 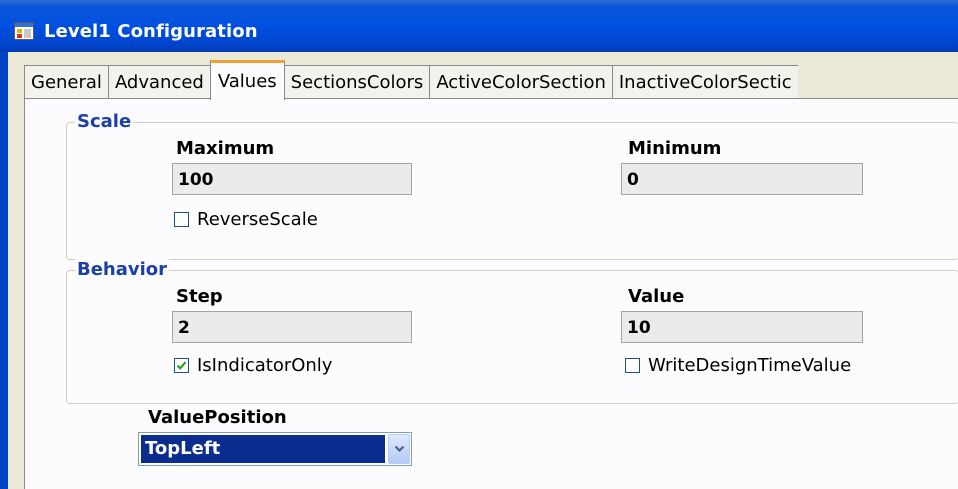 I want to click on checkmark-icon, so click(x=181, y=365).